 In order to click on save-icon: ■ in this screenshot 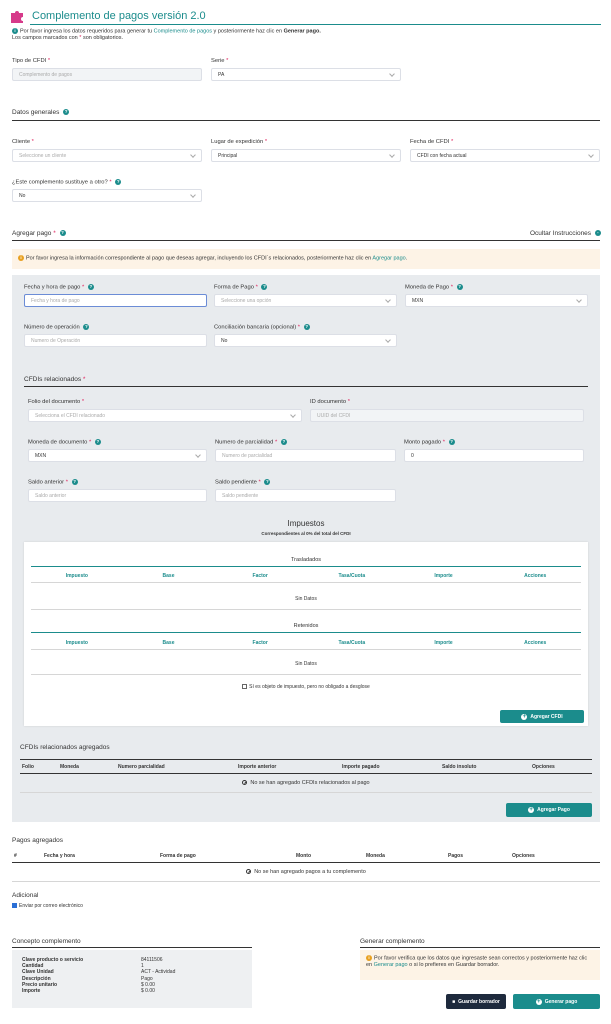, I will do `click(454, 1001)`.